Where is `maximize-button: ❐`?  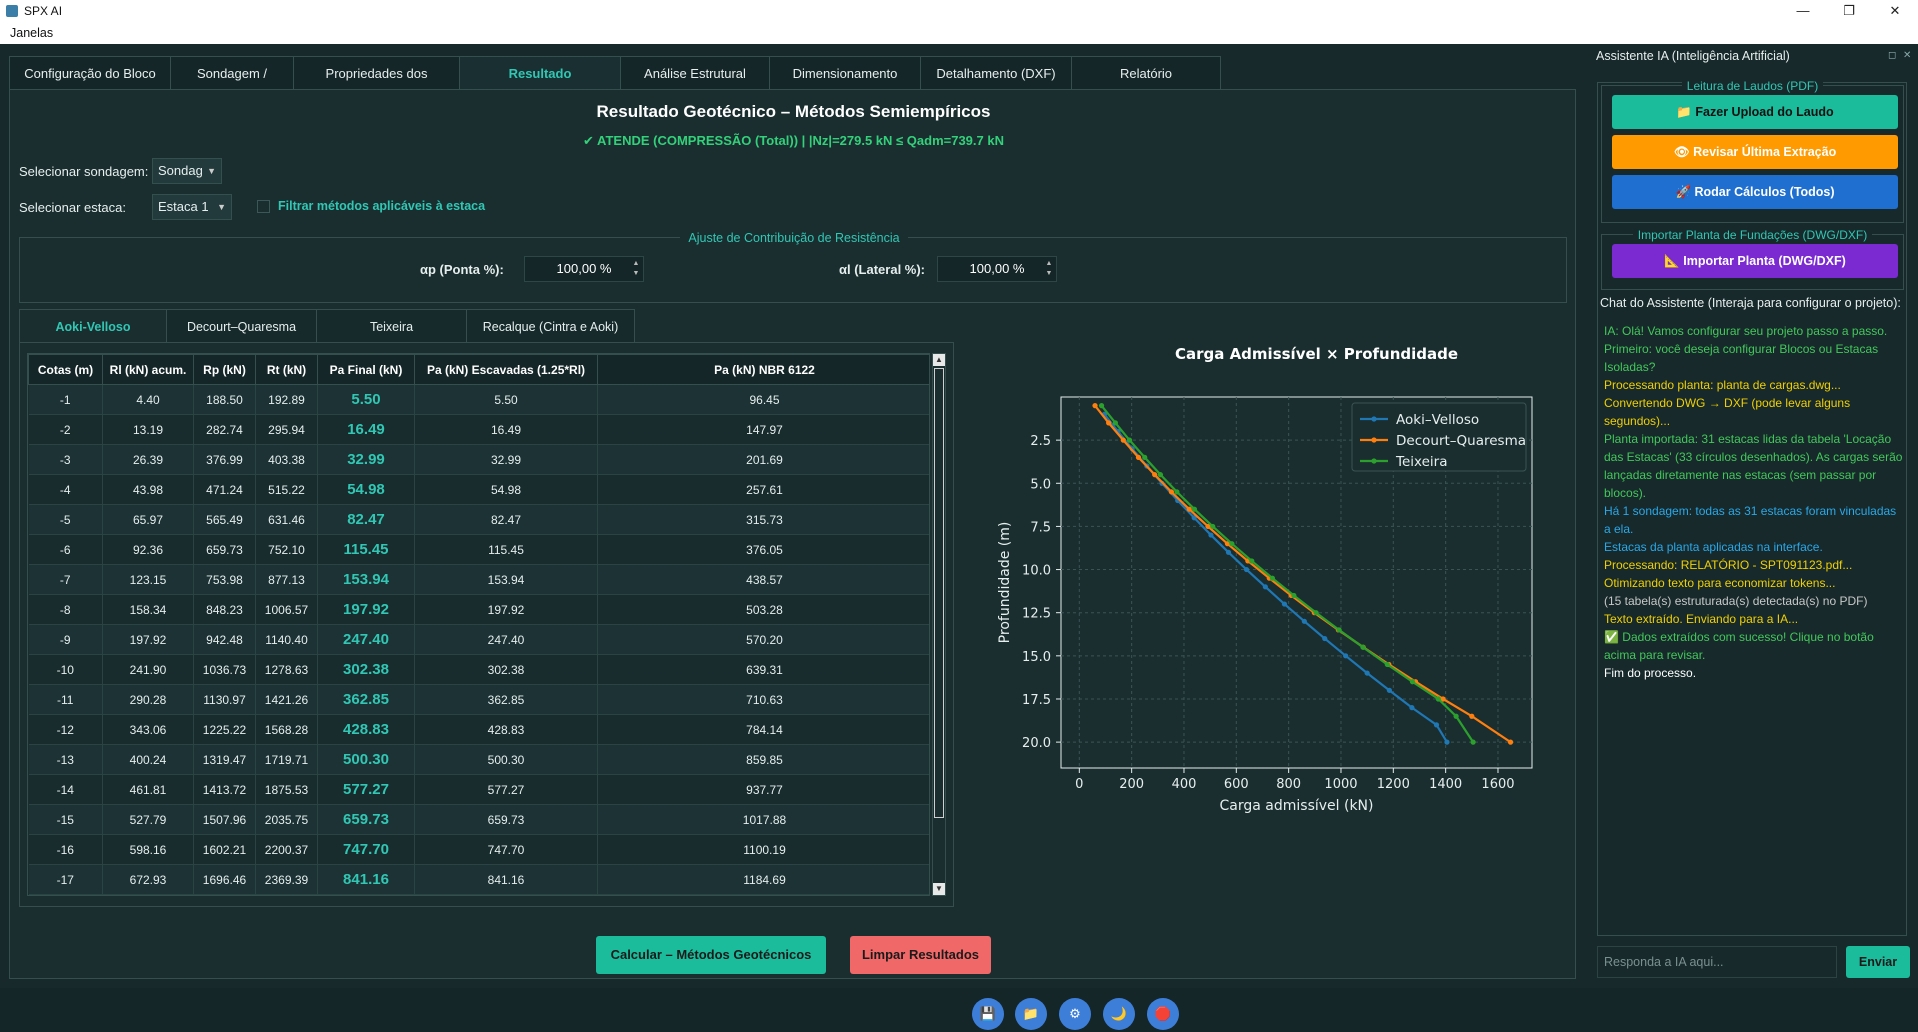 maximize-button: ❐ is located at coordinates (1849, 11).